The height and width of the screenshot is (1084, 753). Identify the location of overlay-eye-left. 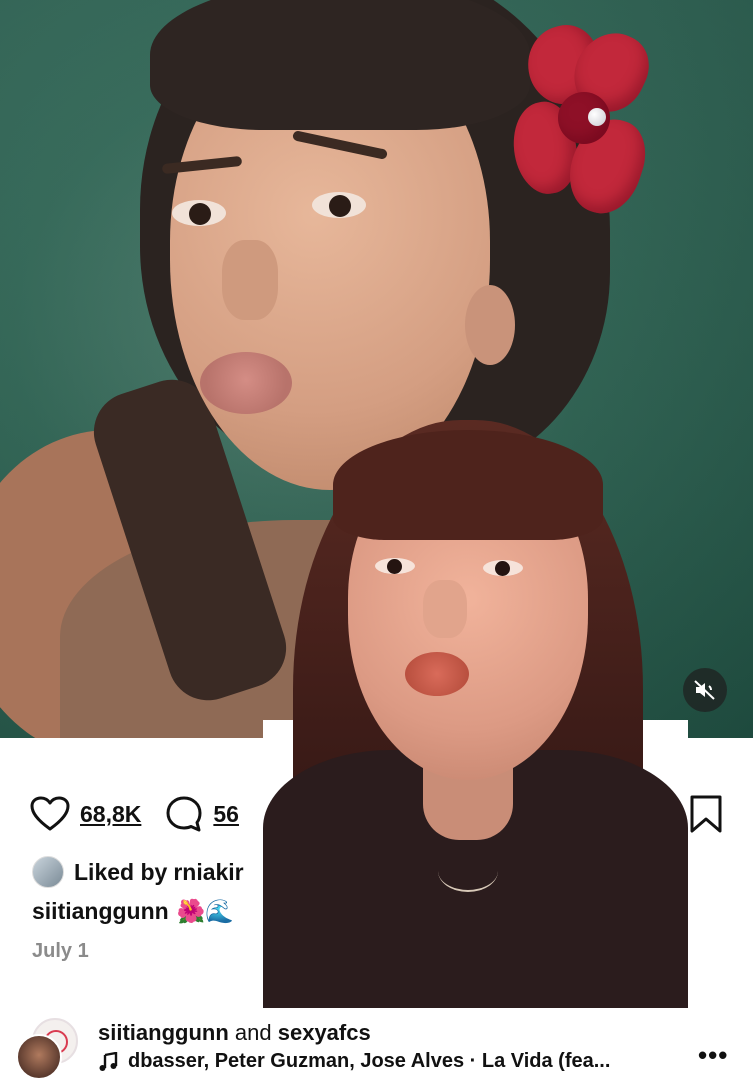
(395, 566).